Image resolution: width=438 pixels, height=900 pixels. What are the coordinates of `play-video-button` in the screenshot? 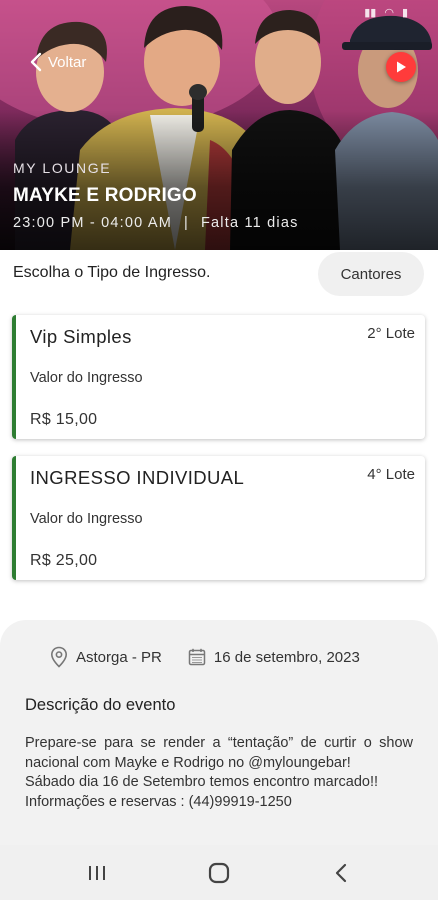 It's located at (401, 67).